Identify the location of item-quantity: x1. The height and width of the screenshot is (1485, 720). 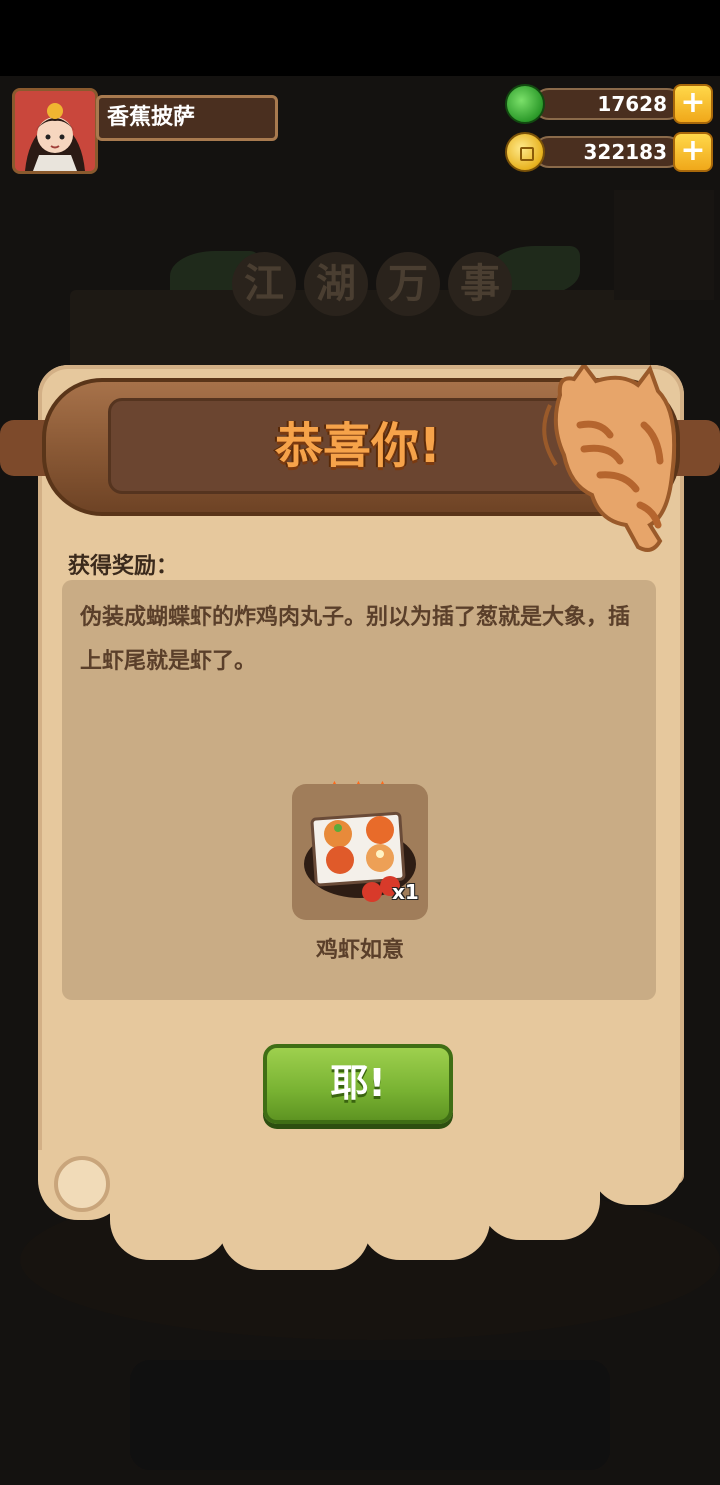
(405, 892).